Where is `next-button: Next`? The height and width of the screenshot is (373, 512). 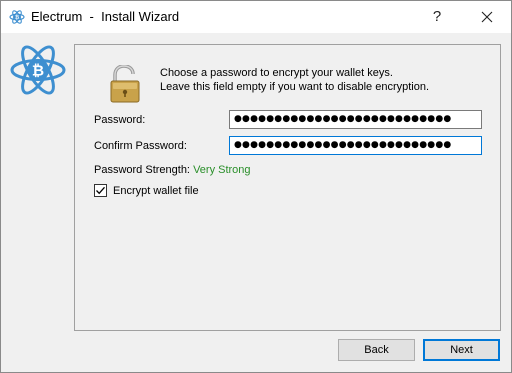
next-button: Next is located at coordinates (461, 350).